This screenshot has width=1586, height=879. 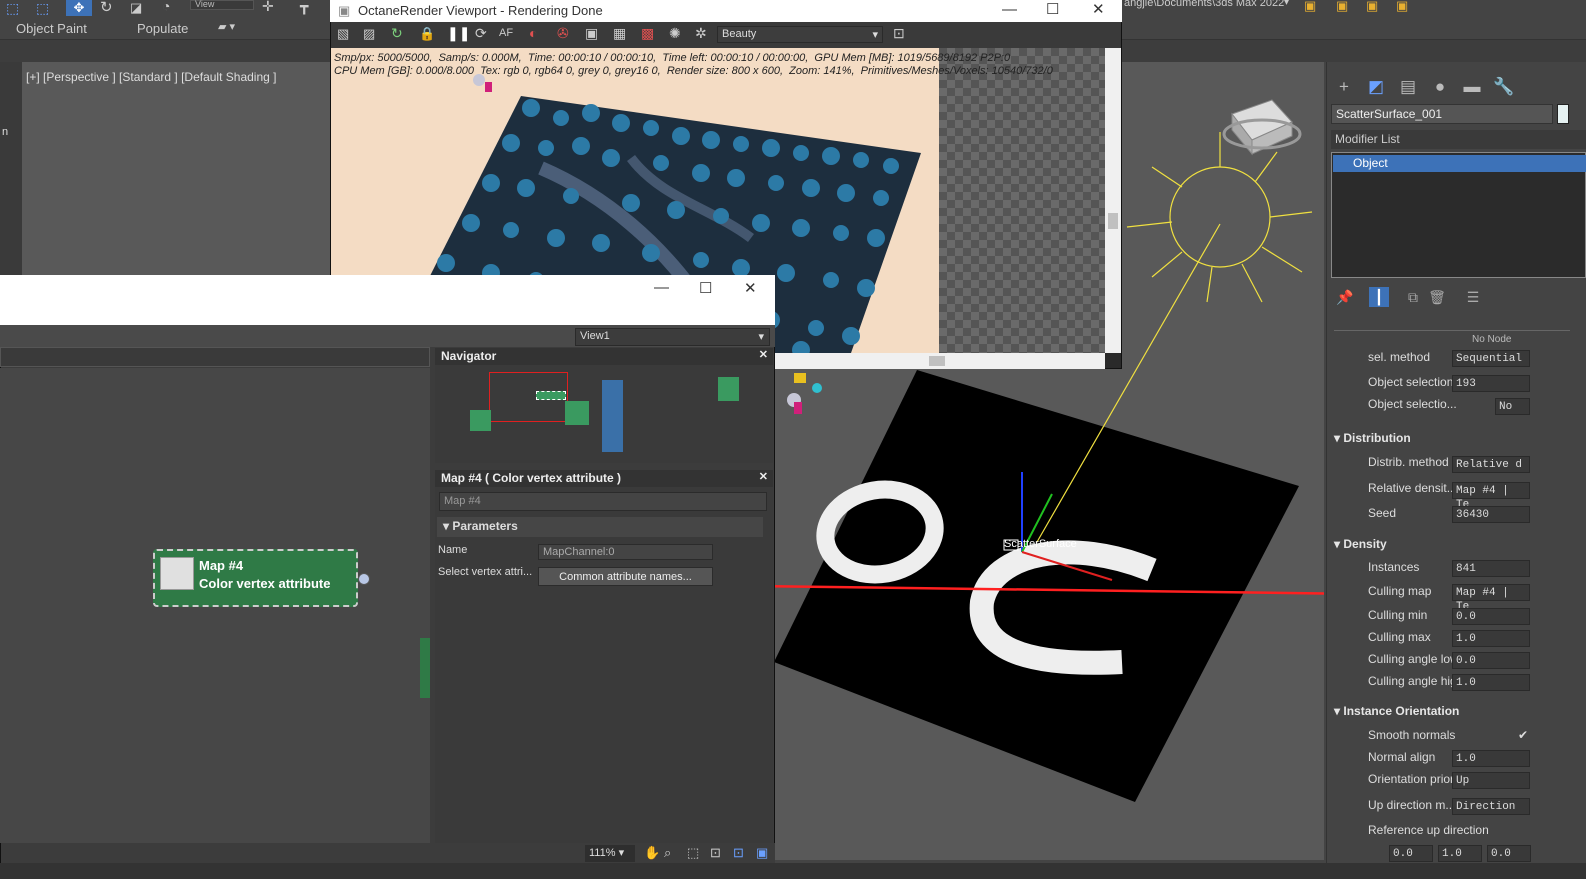 What do you see at coordinates (1491, 616) in the screenshot?
I see `culling-min-spinner: 0.0` at bounding box center [1491, 616].